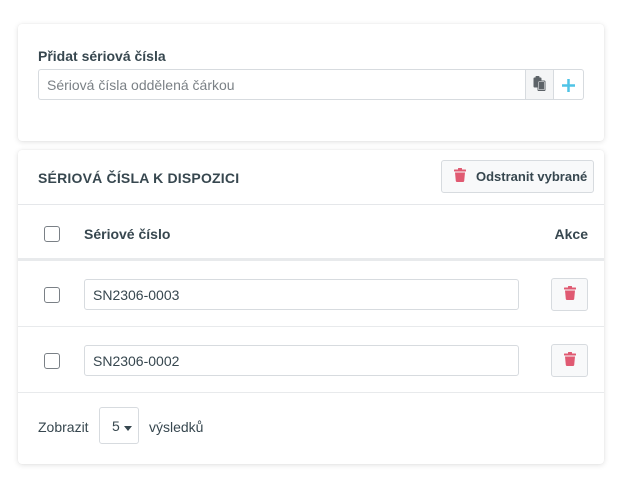  I want to click on serial-input-group, so click(311, 84).